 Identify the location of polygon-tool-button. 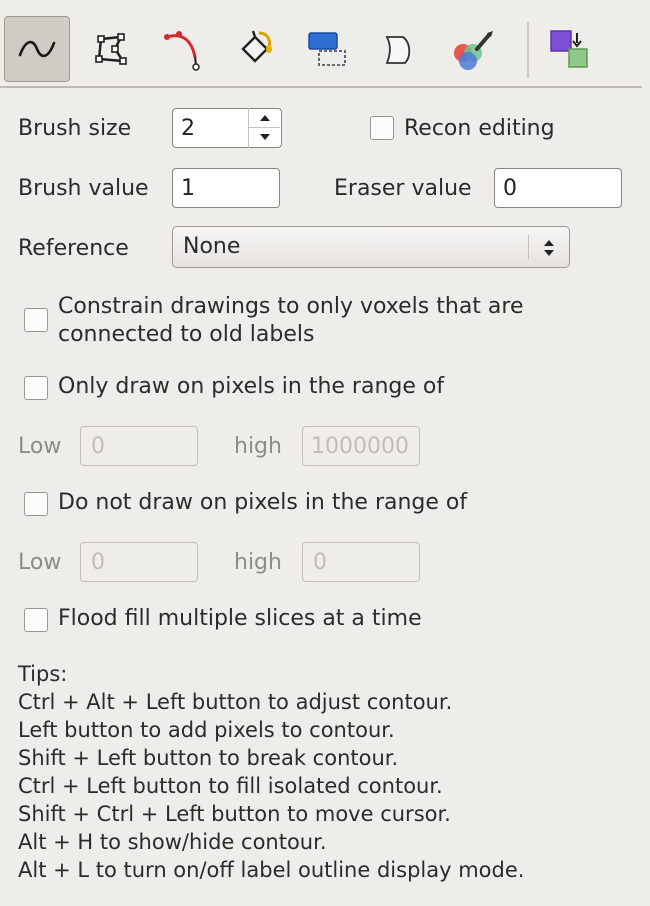
(111, 49).